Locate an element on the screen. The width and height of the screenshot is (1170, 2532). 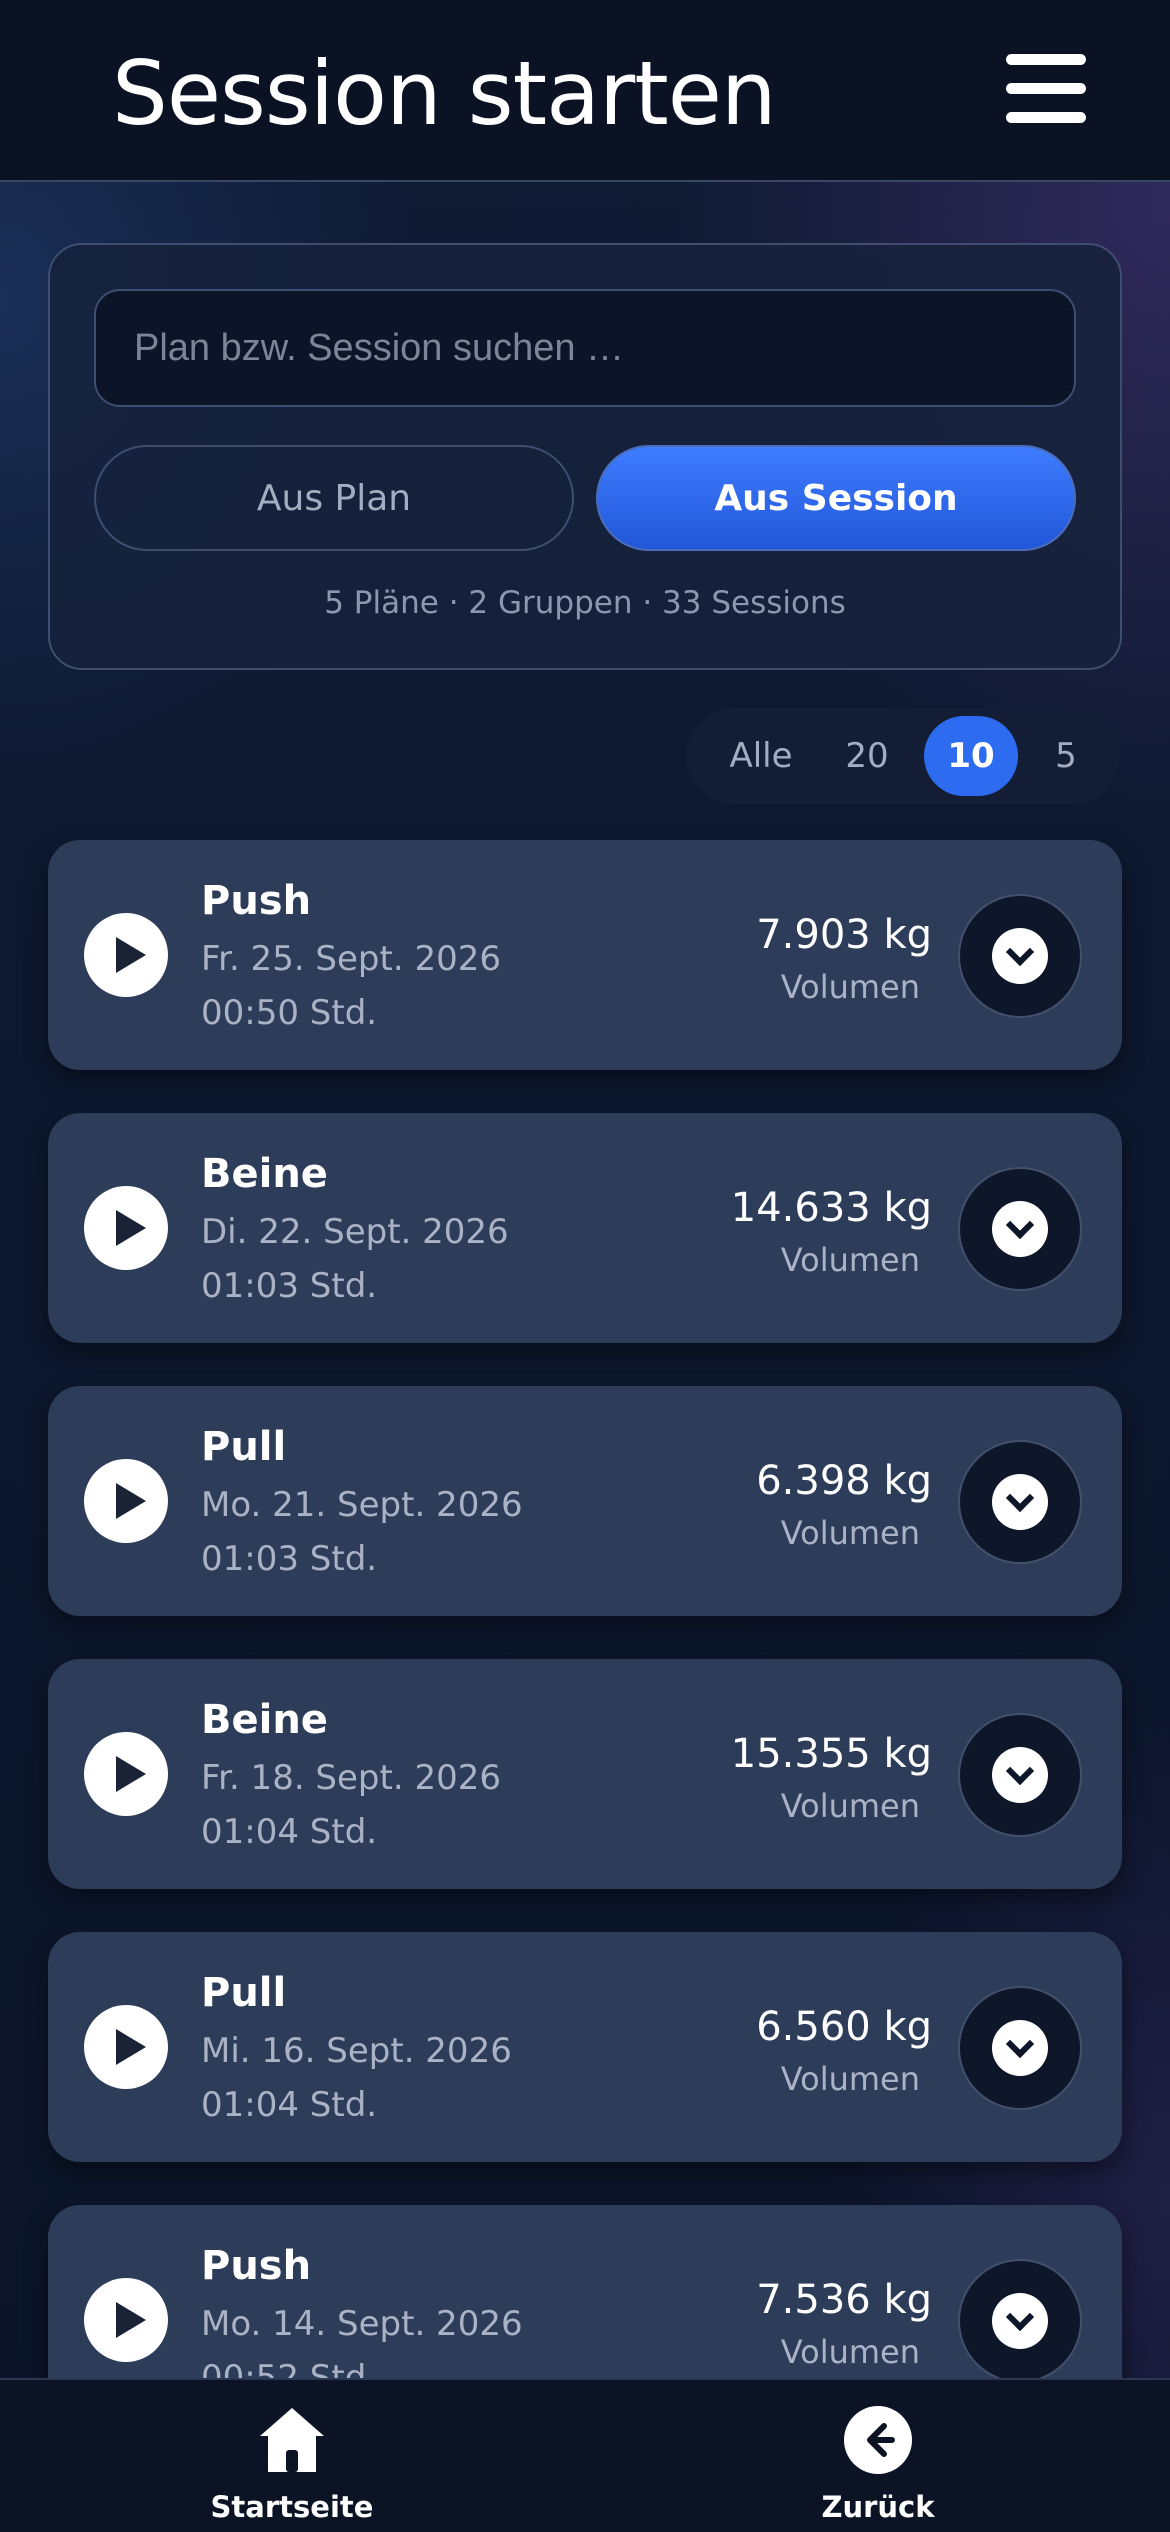
nav-home: Startseite is located at coordinates (292, 2456).